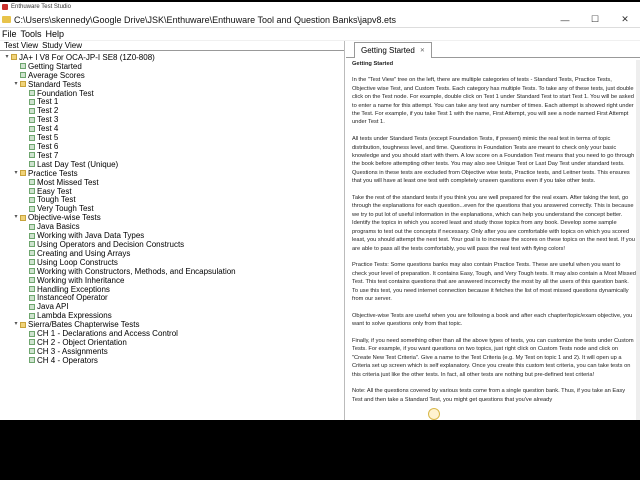 Image resolution: width=640 pixels, height=480 pixels. What do you see at coordinates (172, 173) in the screenshot?
I see `tree-node: ▾ Practice Tests` at bounding box center [172, 173].